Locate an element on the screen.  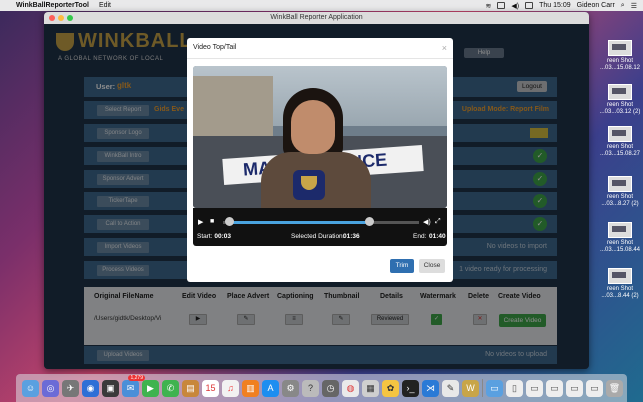
minimize-window-icon is located at coordinates (61, 18).